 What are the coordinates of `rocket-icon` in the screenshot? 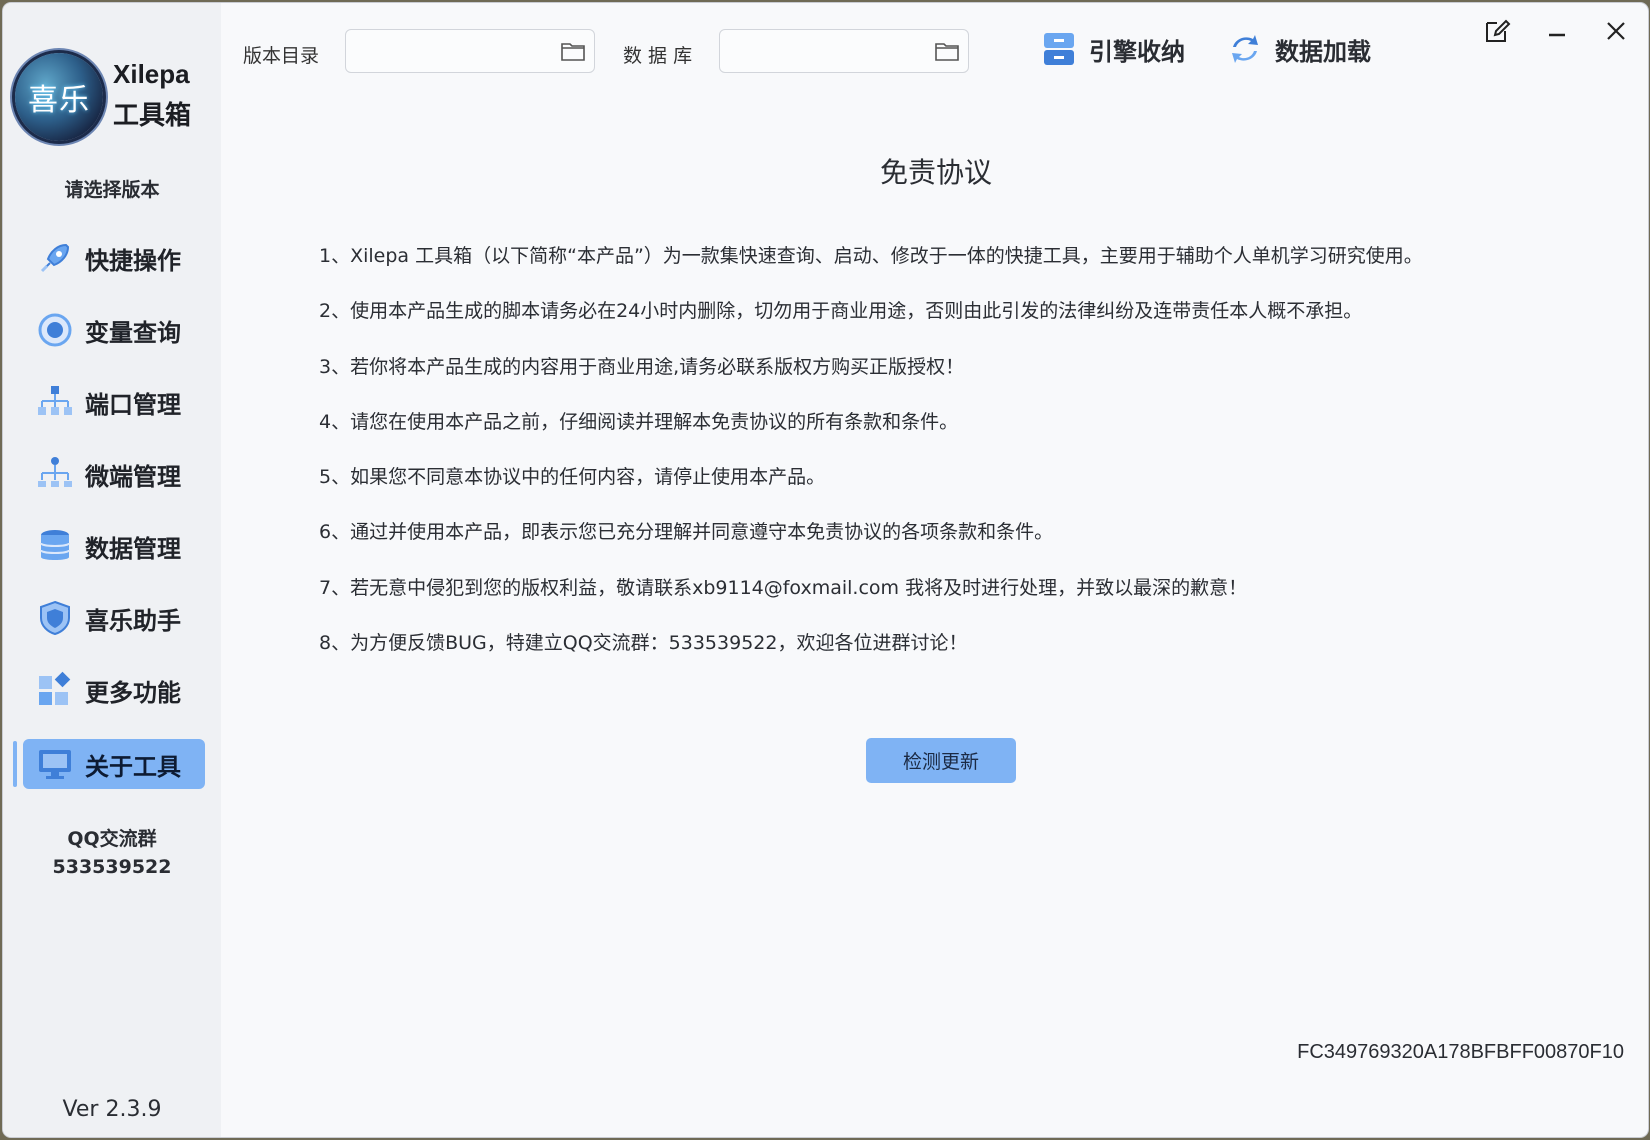 It's located at (55, 258).